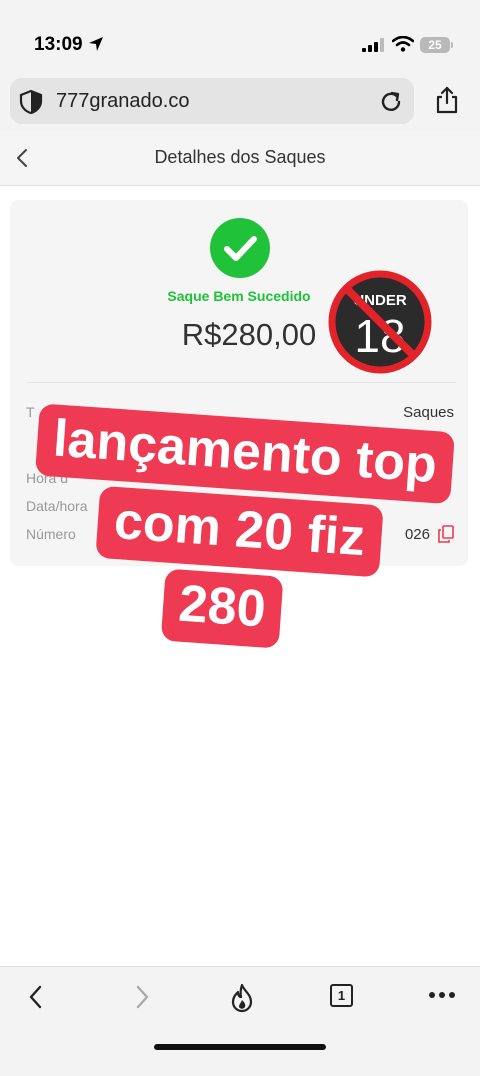  What do you see at coordinates (240, 1021) in the screenshot?
I see `browser-toolbar: 1` at bounding box center [240, 1021].